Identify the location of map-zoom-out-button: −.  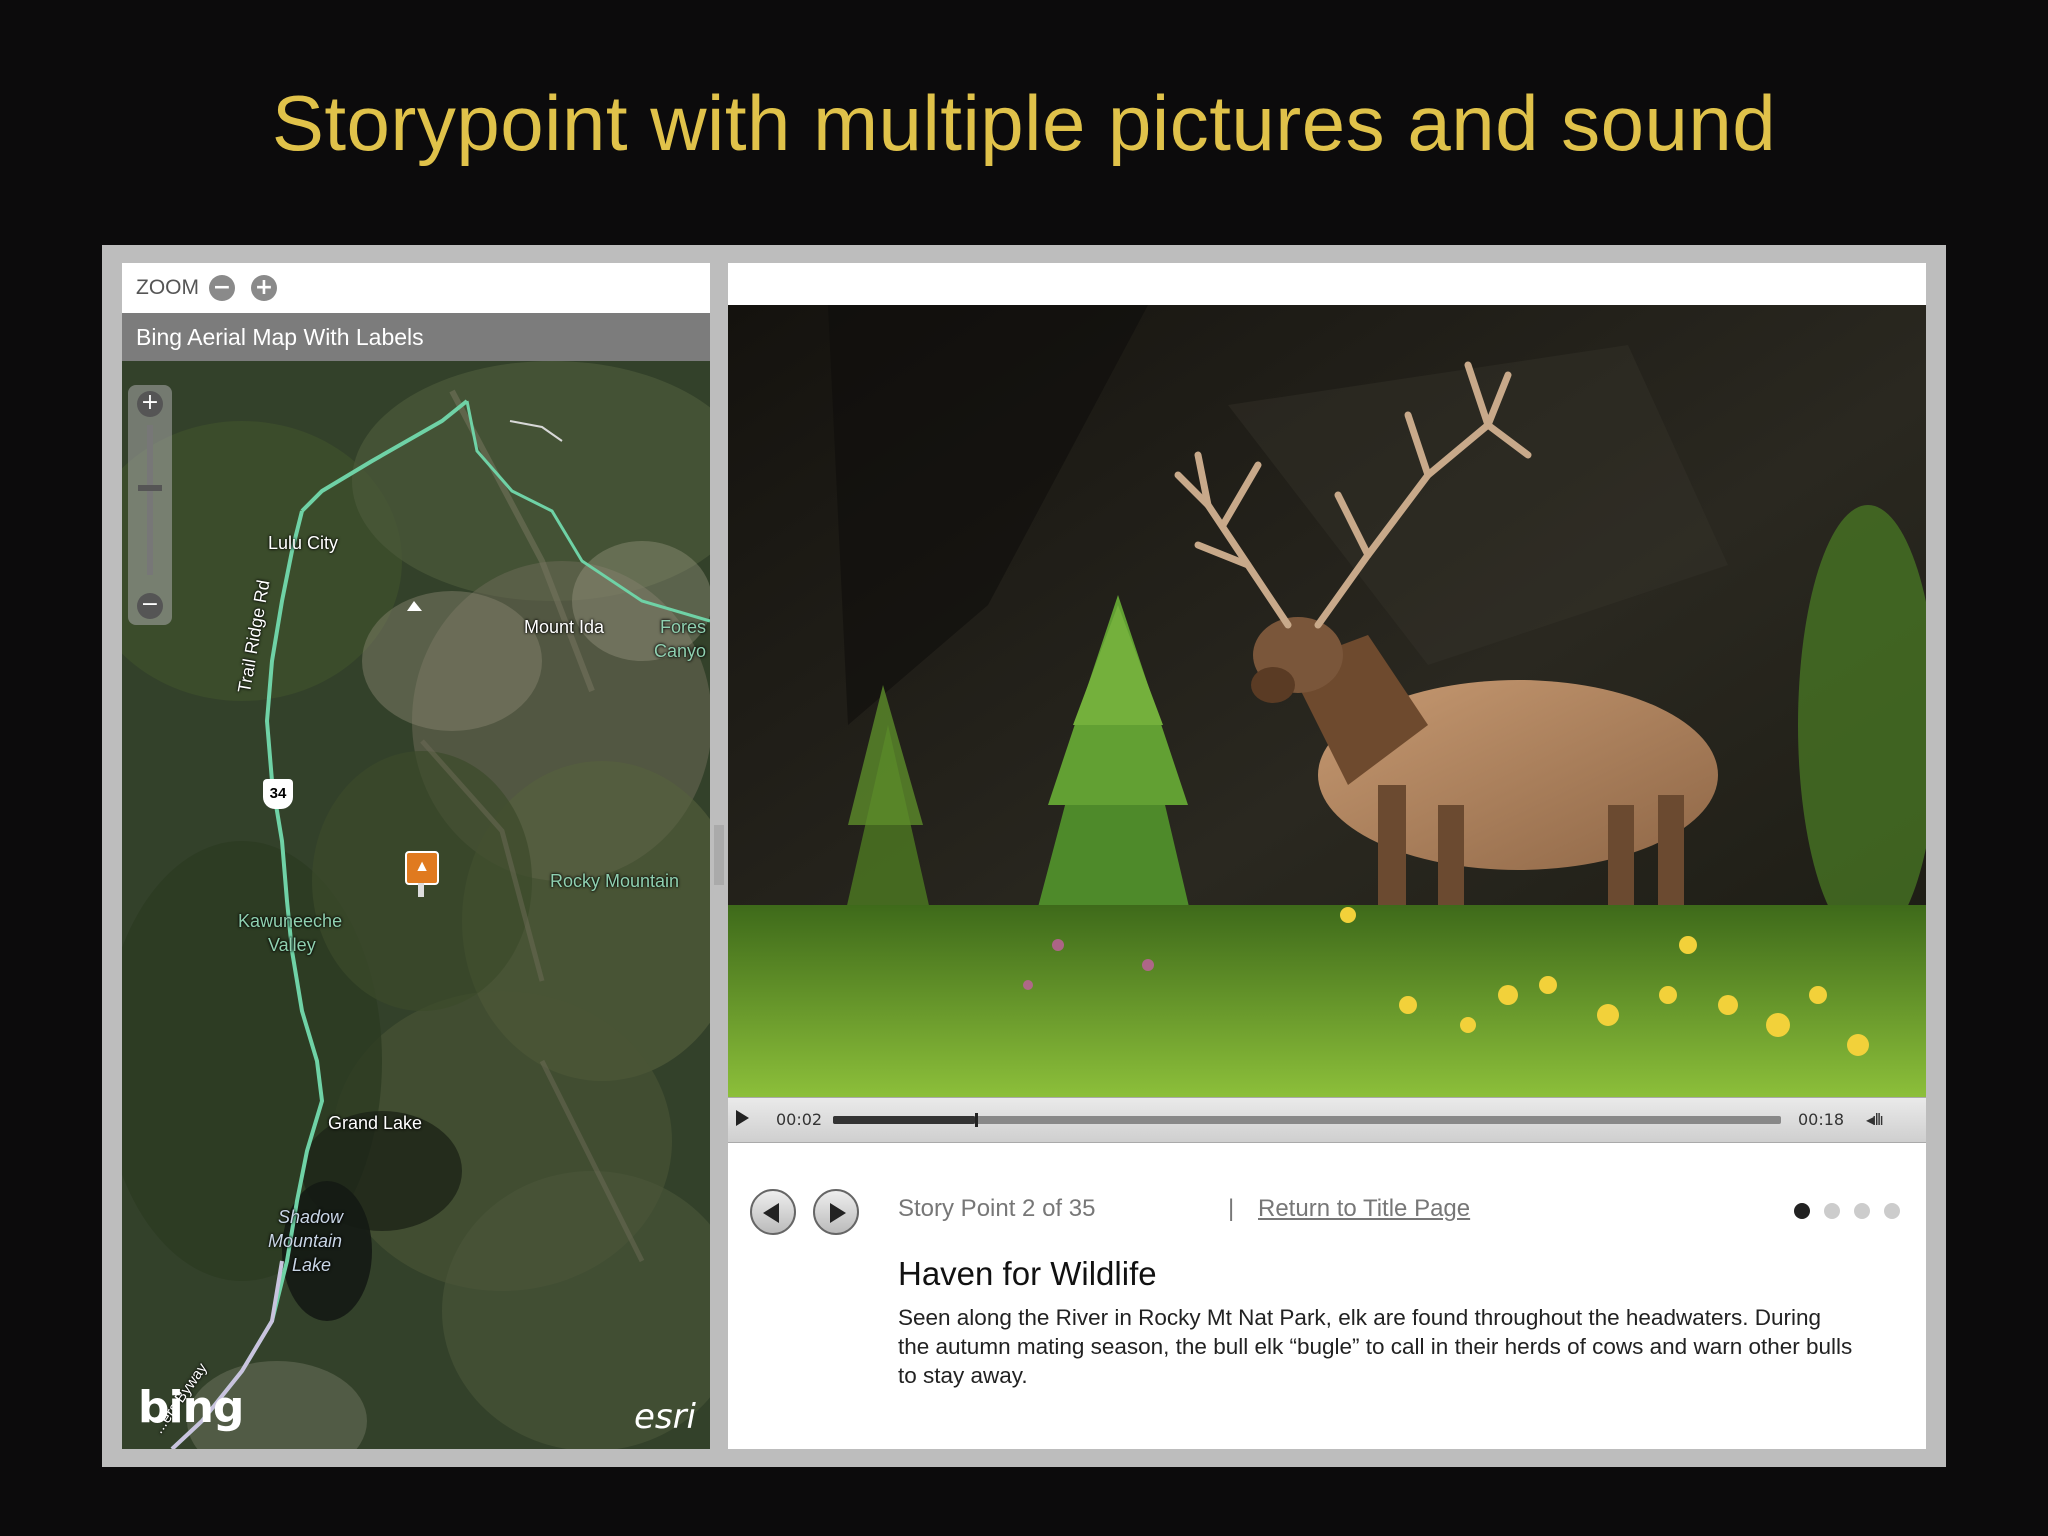
(150, 606).